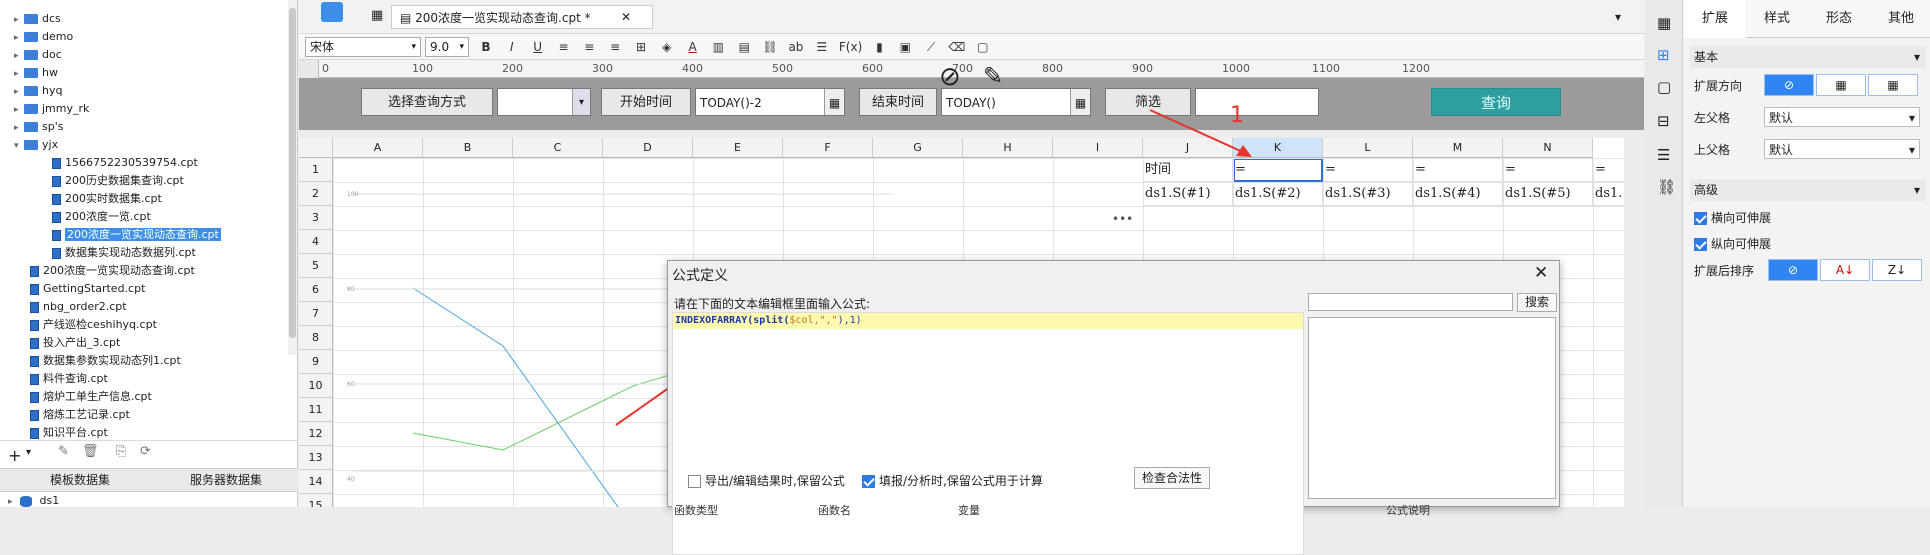 This screenshot has height=555, width=1930. Describe the element at coordinates (1172, 478) in the screenshot. I see `check-validity-button: 检查合法性` at that location.